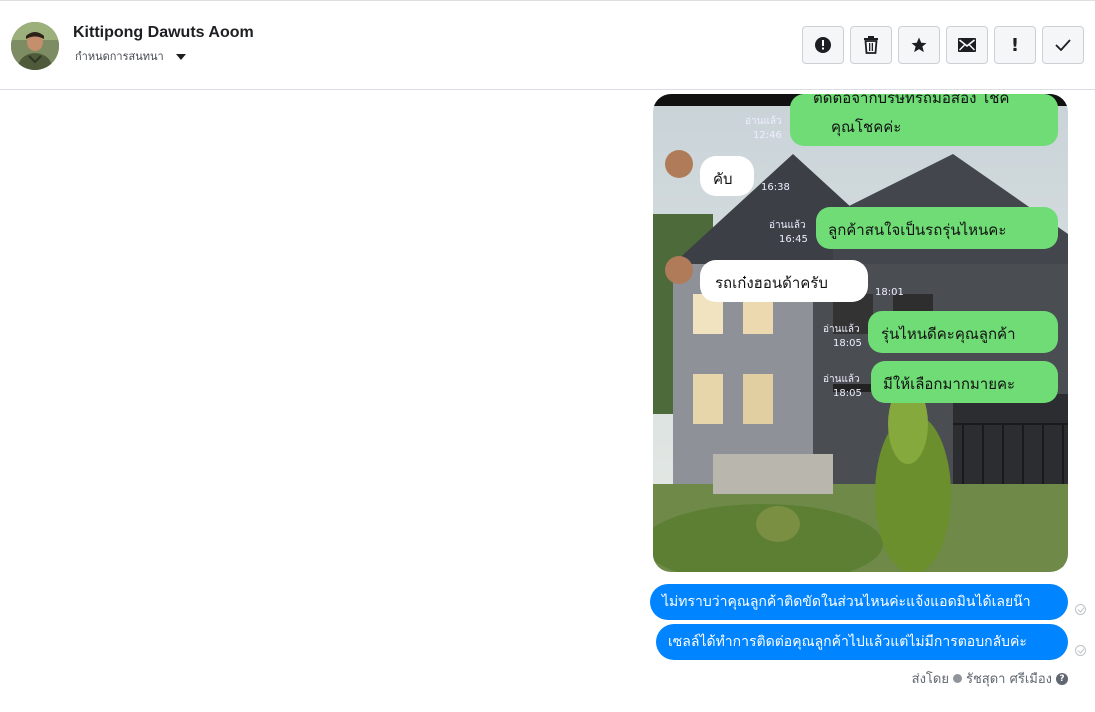 Image resolution: width=1095 pixels, height=712 pixels. What do you see at coordinates (866, 127) in the screenshot?
I see `chat-line-2: คุณโชคค่ะ` at bounding box center [866, 127].